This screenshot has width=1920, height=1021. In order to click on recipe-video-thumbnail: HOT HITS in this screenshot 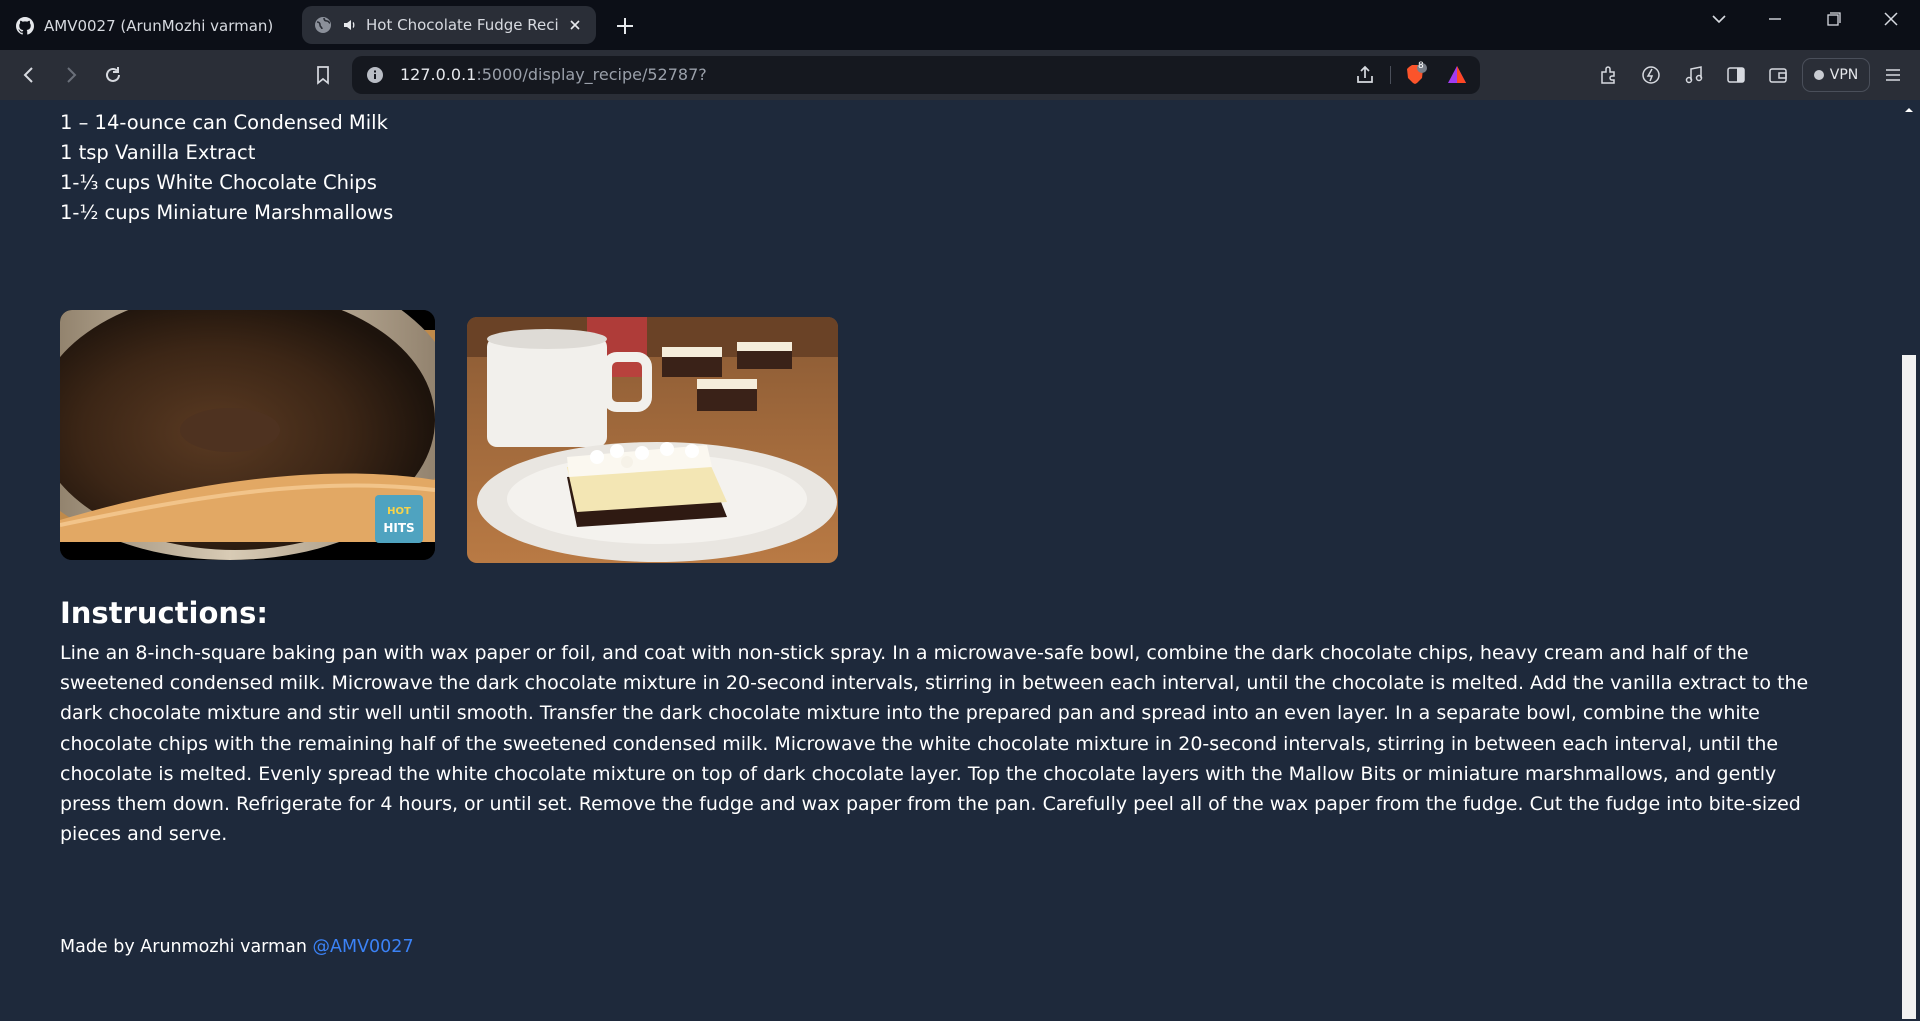, I will do `click(247, 435)`.